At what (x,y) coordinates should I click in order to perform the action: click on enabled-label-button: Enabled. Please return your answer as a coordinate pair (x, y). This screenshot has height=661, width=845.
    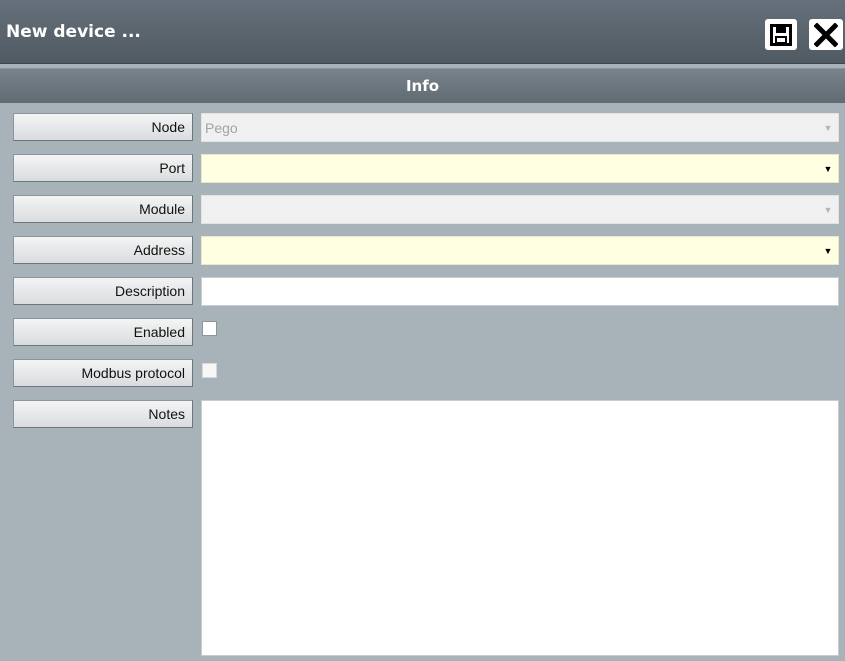
    Looking at the image, I should click on (103, 332).